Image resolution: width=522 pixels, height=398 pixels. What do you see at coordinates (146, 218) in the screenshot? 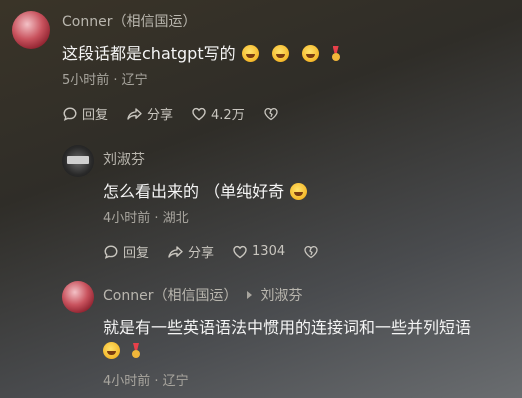
I see `comment-meta: 4小时前 · 湖北` at bounding box center [146, 218].